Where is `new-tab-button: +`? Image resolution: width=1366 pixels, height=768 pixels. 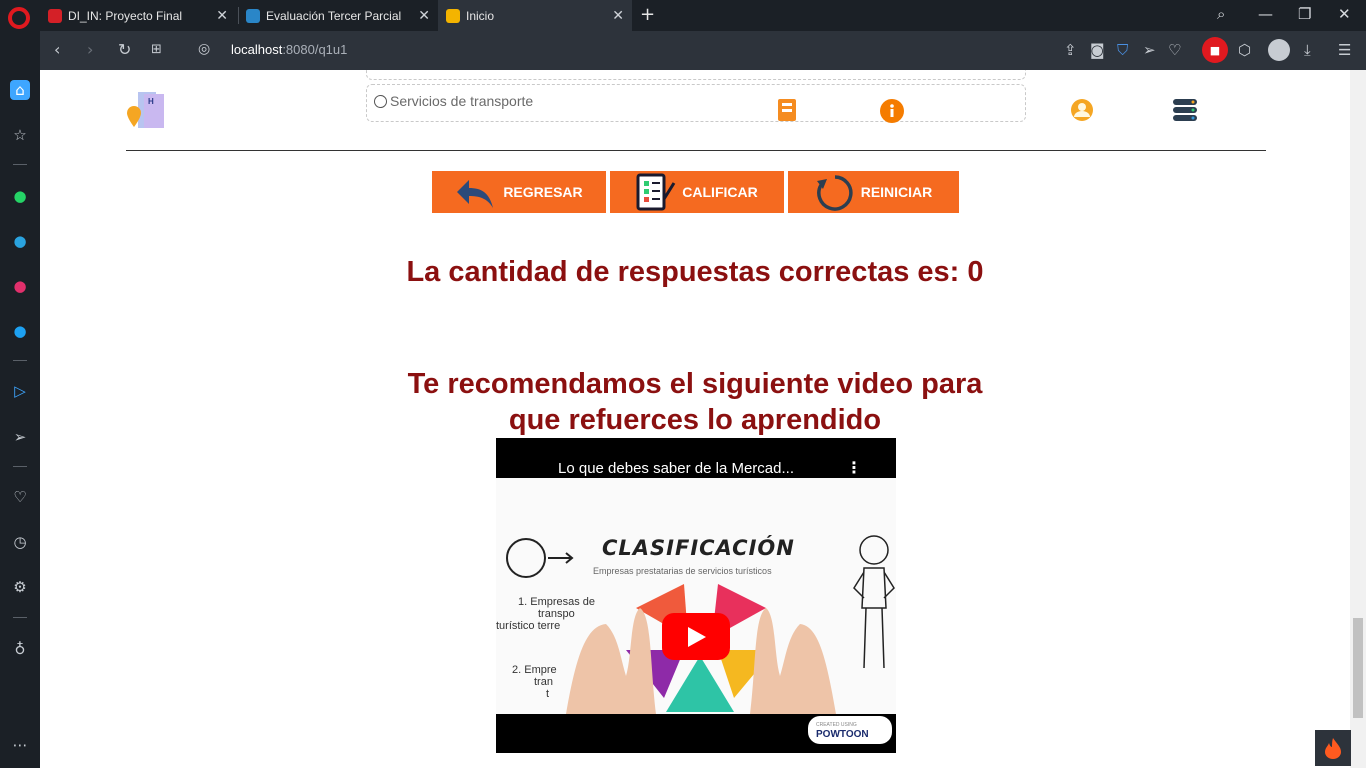 new-tab-button: + is located at coordinates (647, 14).